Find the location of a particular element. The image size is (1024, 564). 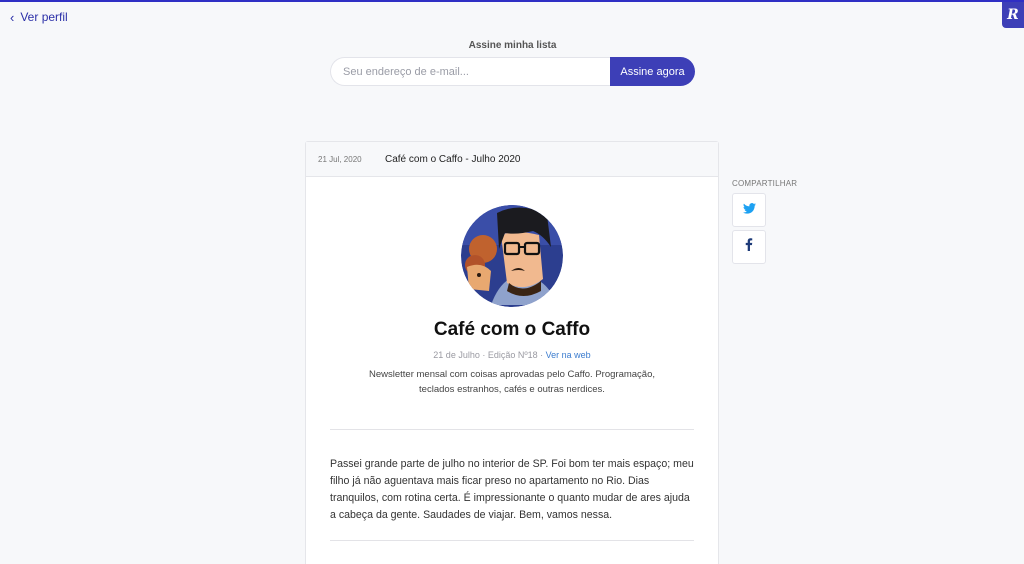

issue-meta-text: 21 de Julho · Edição Nº18 · is located at coordinates (489, 355).